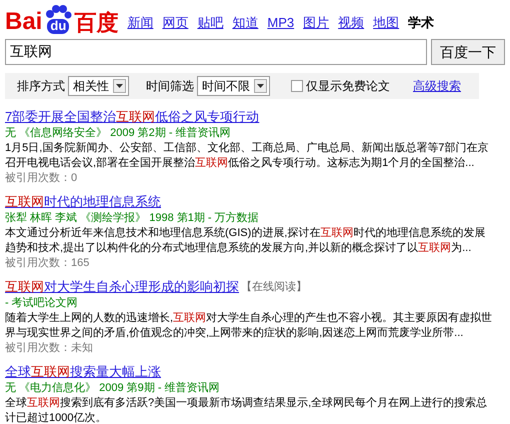 This screenshot has height=424, width=510. Describe the element at coordinates (118, 133) in the screenshot. I see `result-source: 无 《信息网络安全》 2009 第2期 - 维普资讯网` at that location.